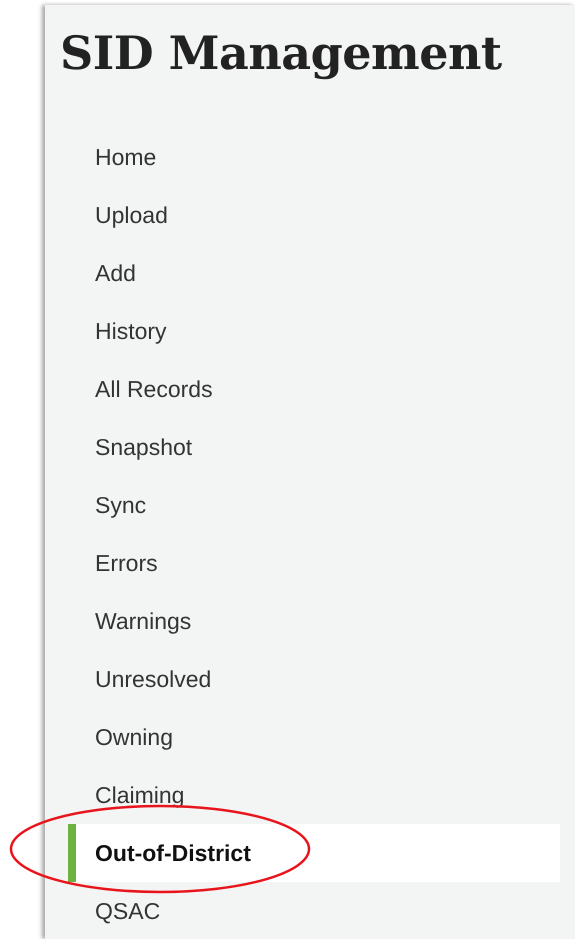 The height and width of the screenshot is (939, 575). What do you see at coordinates (314, 273) in the screenshot?
I see `nav-item: Add` at bounding box center [314, 273].